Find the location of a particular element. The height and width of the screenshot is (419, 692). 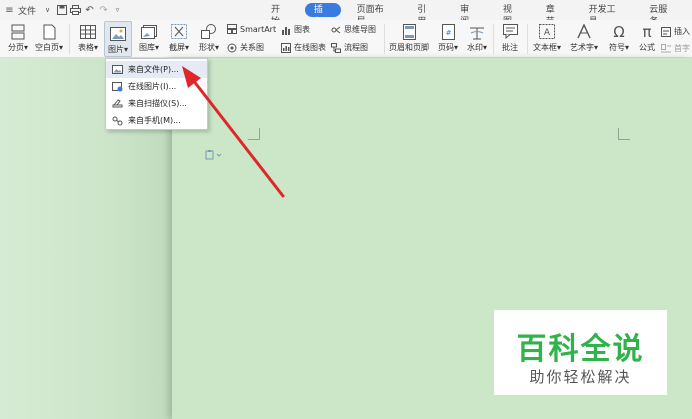

ribbon-tabs: 开始 插入 页面布局 引用 审阅 视图 章节 开发工具 云服务 is located at coordinates (477, 15).